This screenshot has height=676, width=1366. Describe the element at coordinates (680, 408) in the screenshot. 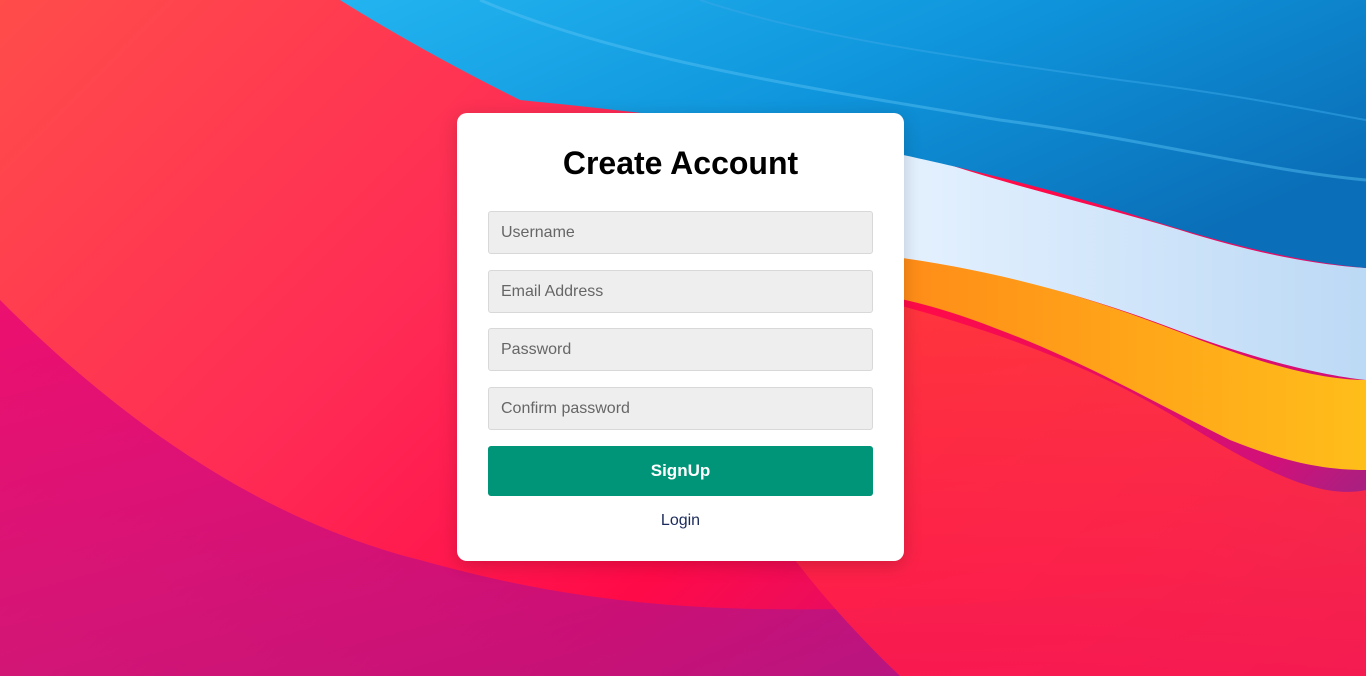

I see `confirm-password-input` at that location.